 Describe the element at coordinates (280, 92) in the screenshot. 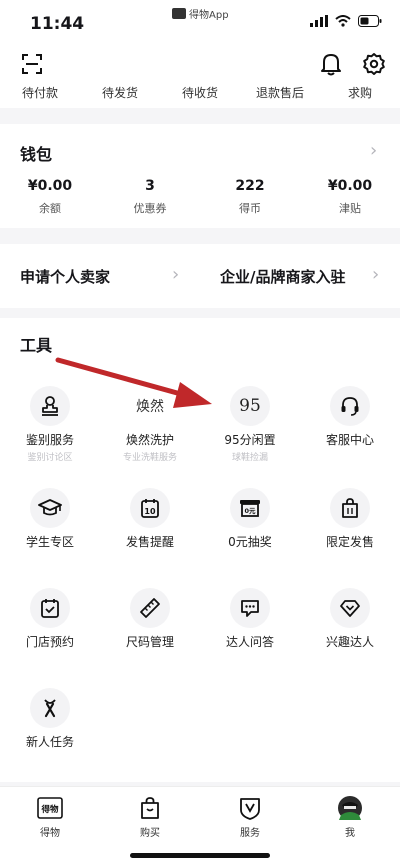

I see `order-tab-refund: 退款售后` at that location.